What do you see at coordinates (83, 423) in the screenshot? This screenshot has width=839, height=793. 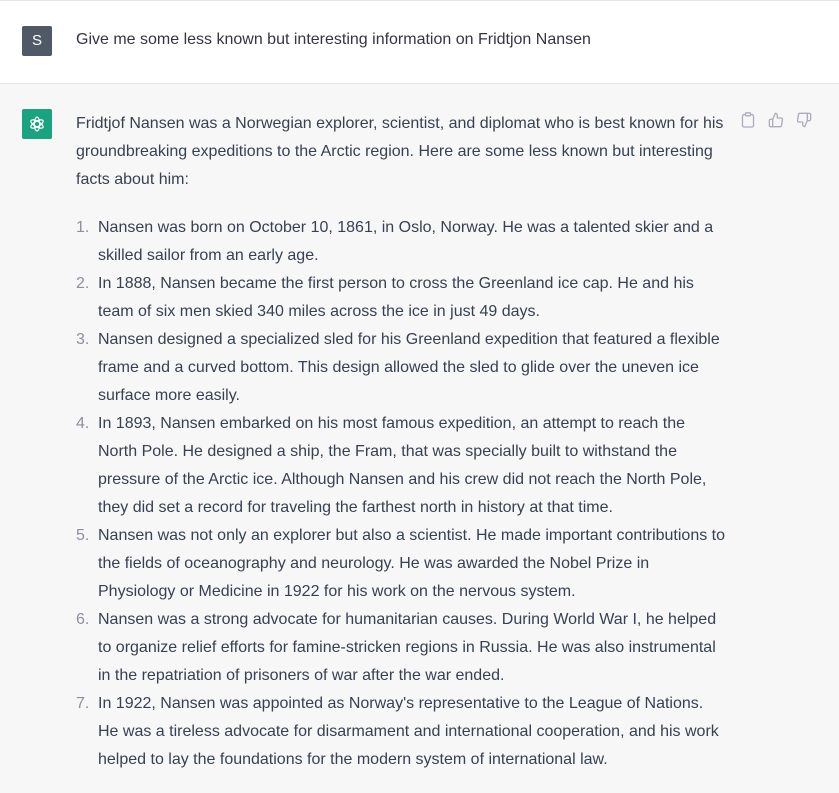 I see `list-number: 4.` at bounding box center [83, 423].